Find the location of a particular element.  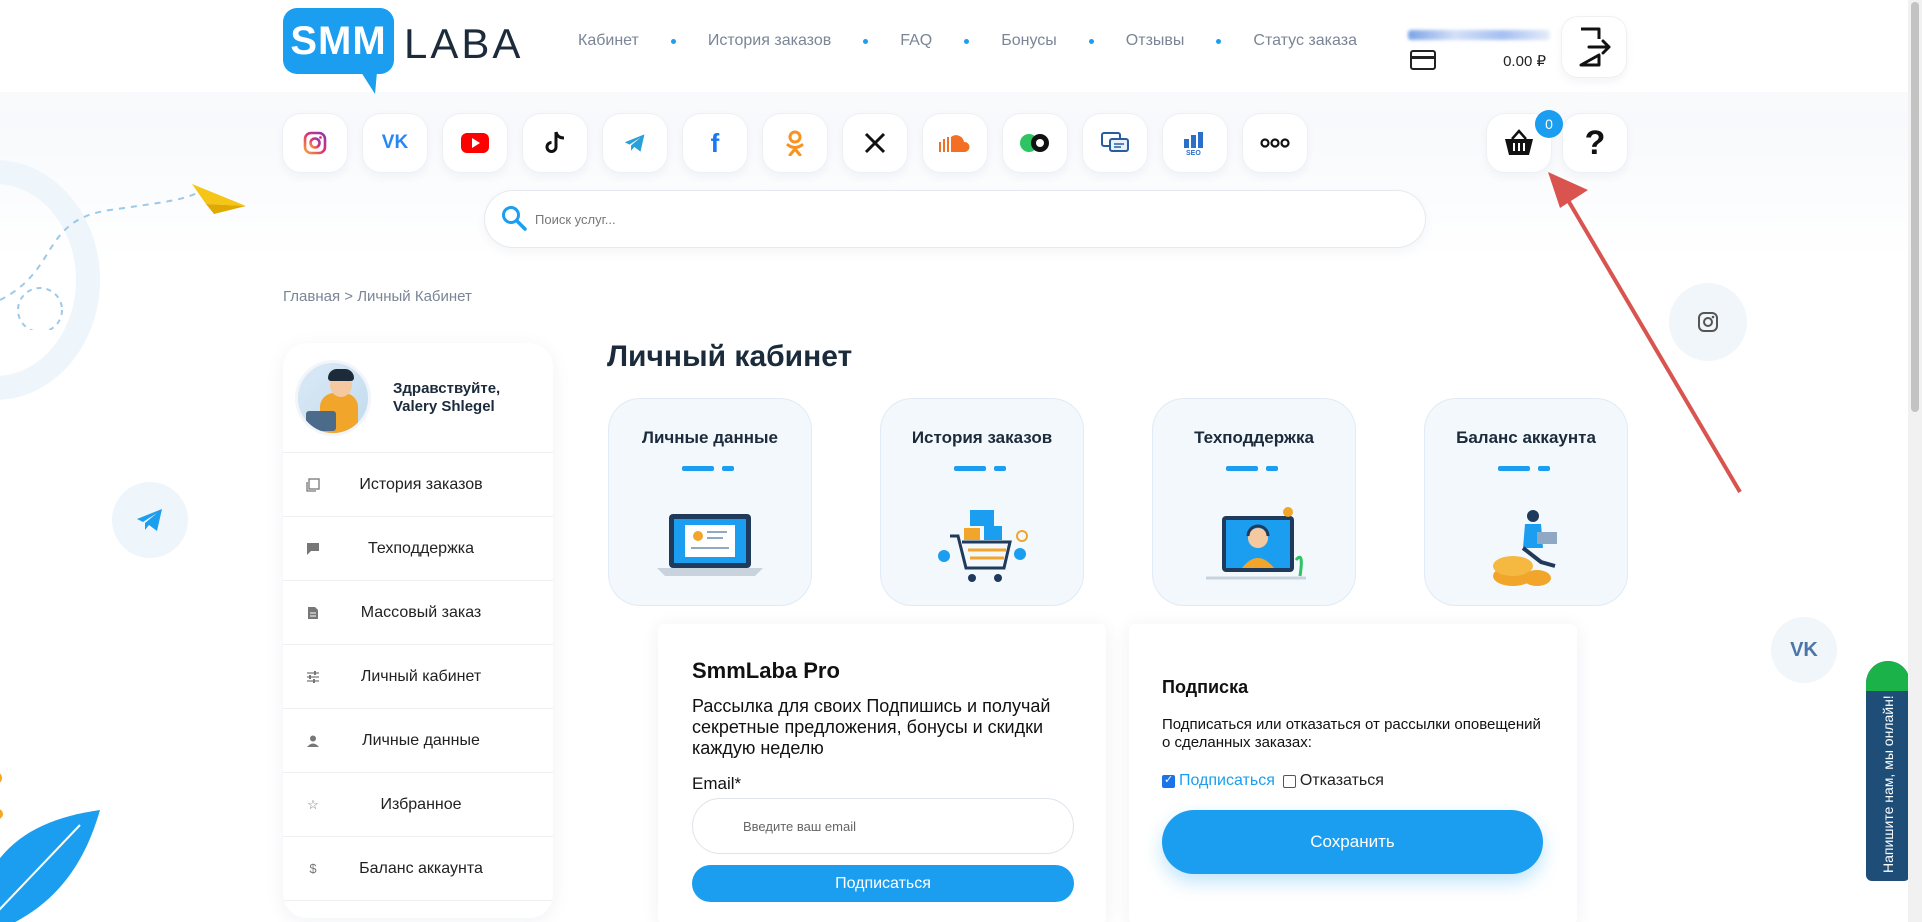

coins-person-illustration is located at coordinates (1525, 548).